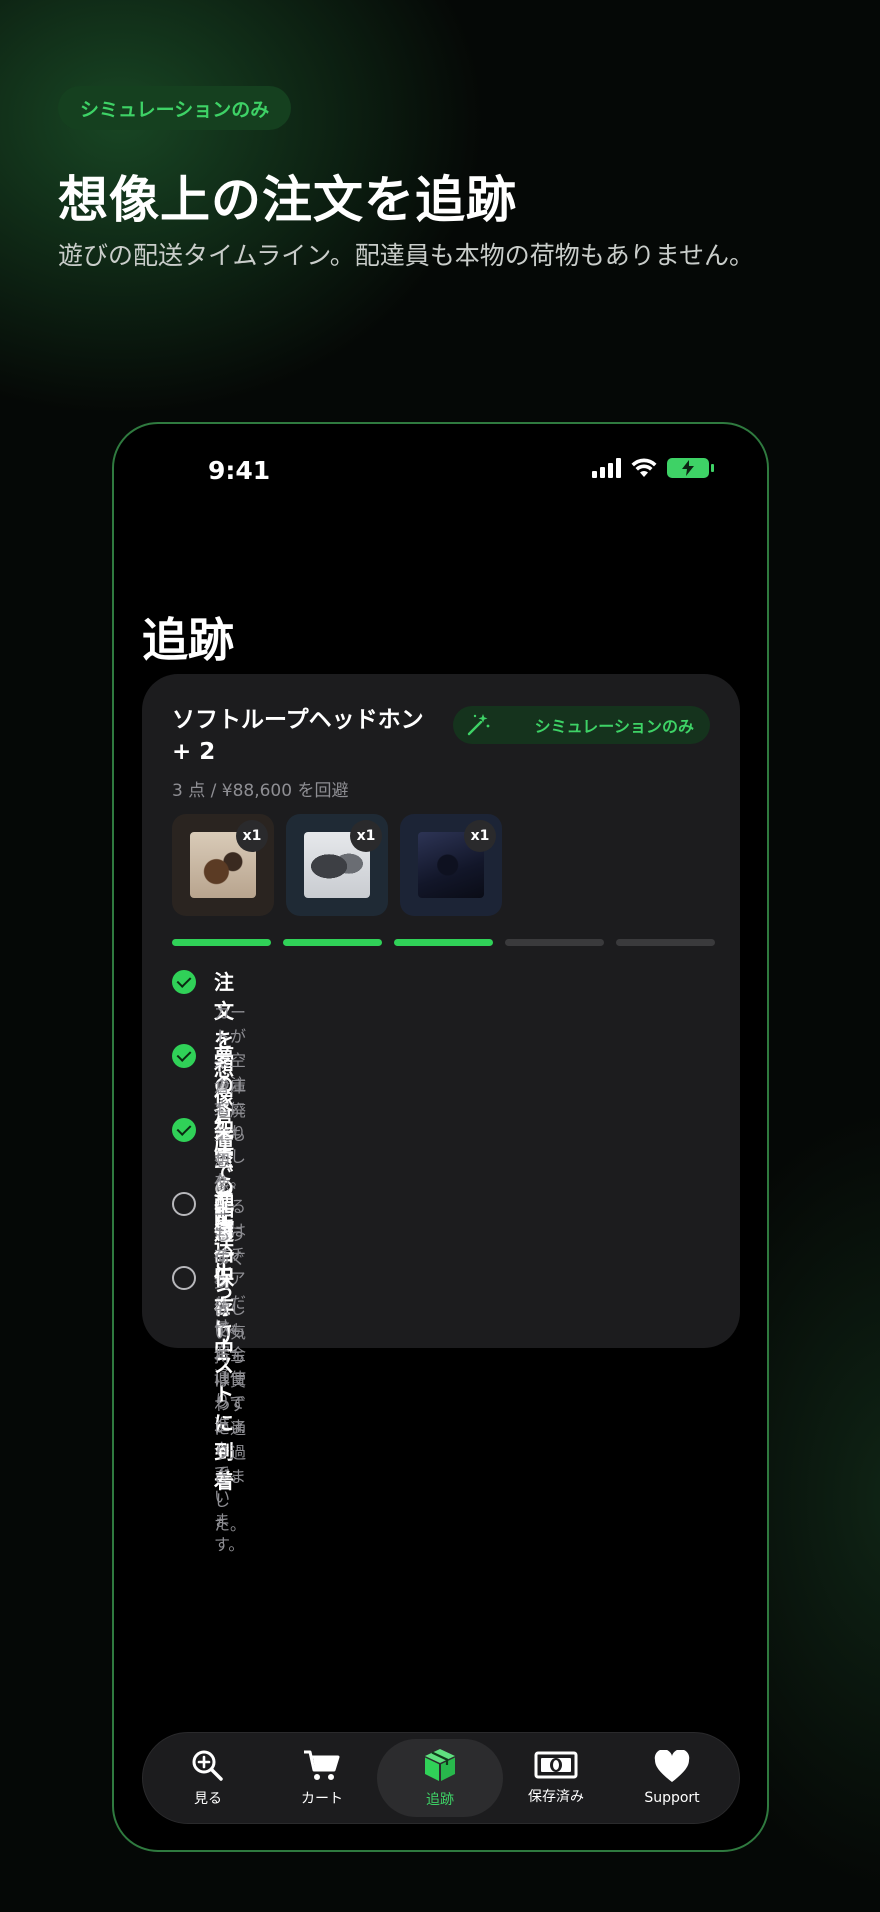 The width and height of the screenshot is (880, 1912). What do you see at coordinates (451, 865) in the screenshot?
I see `item-thumbnail-projector: x1` at bounding box center [451, 865].